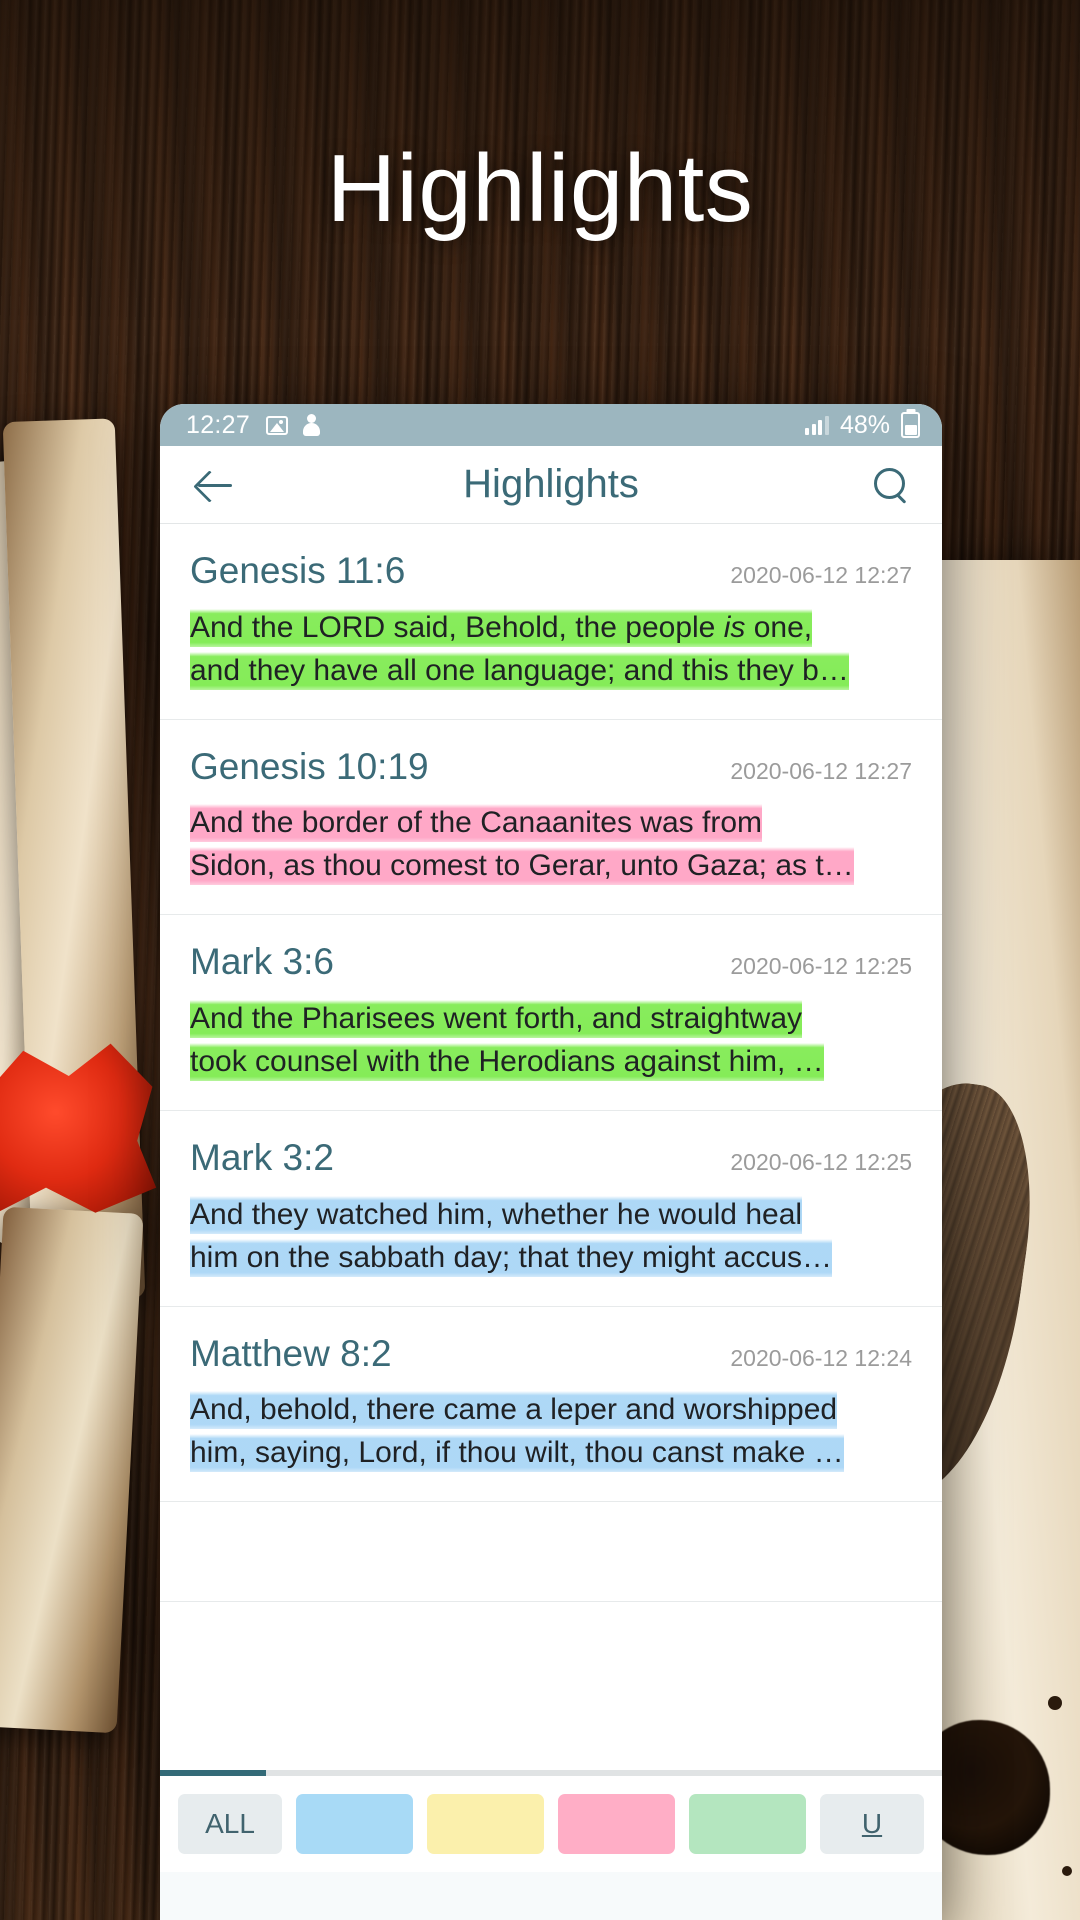 The height and width of the screenshot is (1920, 1080). What do you see at coordinates (551, 570) in the screenshot?
I see `list-item-header: Genesis 11:6 2020-06-12 12:27` at bounding box center [551, 570].